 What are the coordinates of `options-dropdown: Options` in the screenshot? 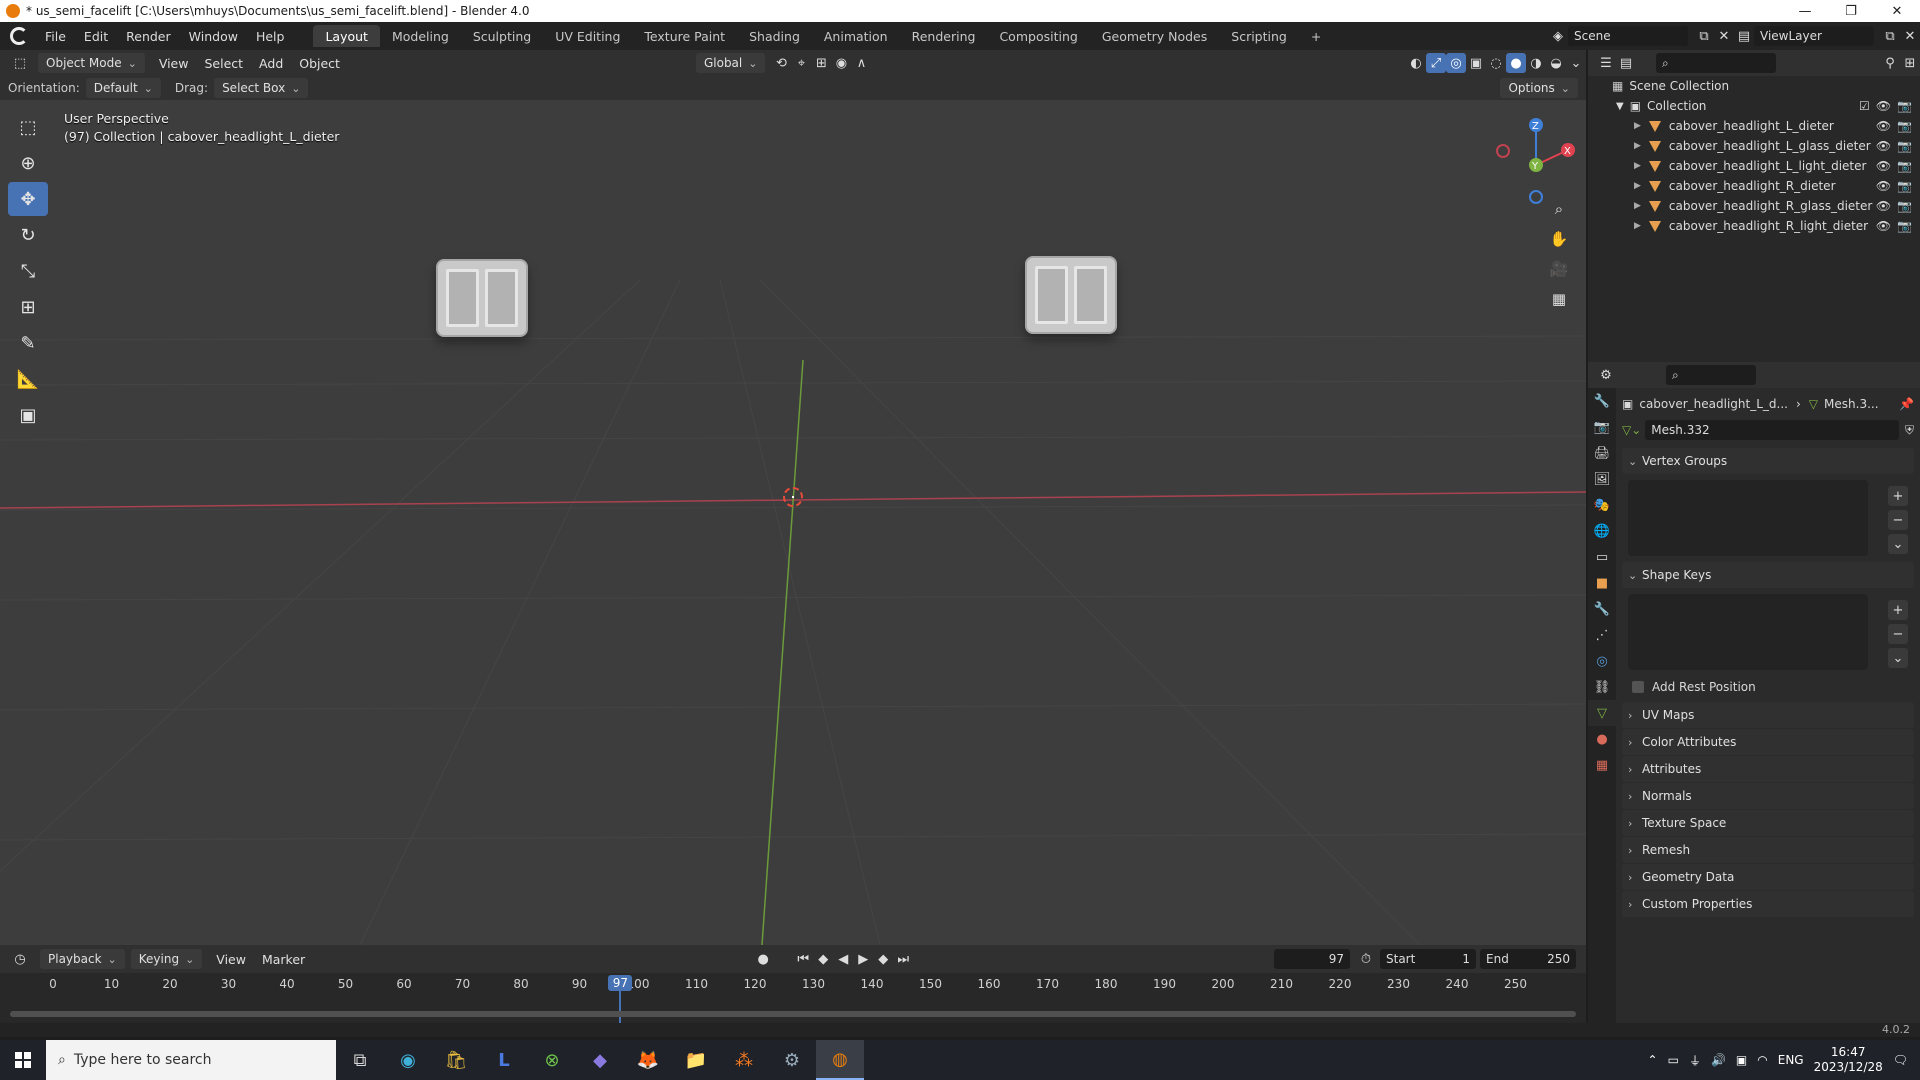 It's located at (1539, 88).